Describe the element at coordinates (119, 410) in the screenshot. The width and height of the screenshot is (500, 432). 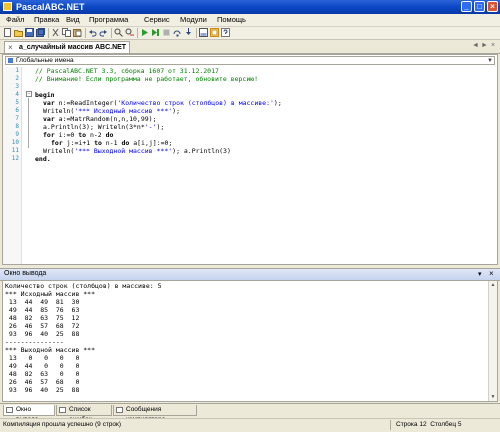
I see `compiler-messages-icon` at that location.